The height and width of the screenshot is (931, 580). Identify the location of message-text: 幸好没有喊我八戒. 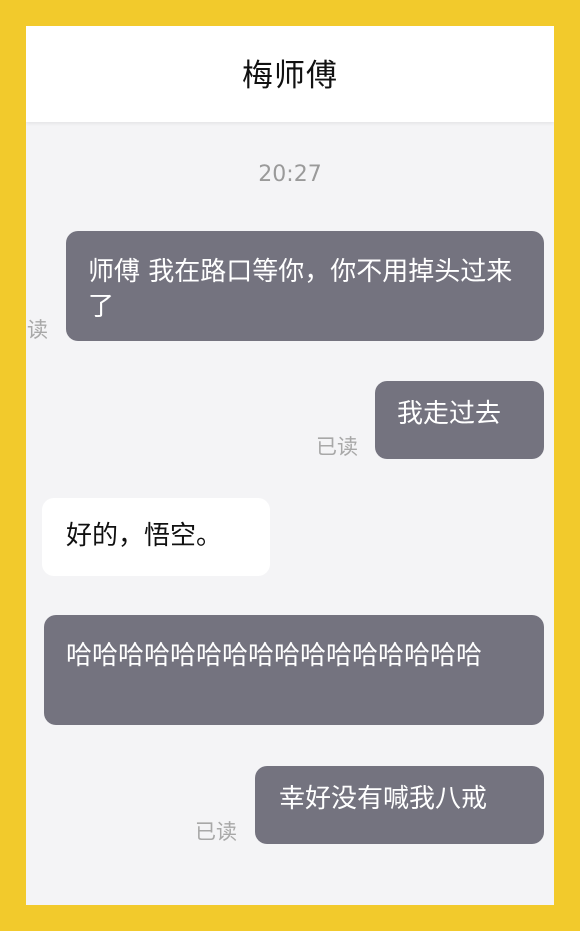
(383, 799).